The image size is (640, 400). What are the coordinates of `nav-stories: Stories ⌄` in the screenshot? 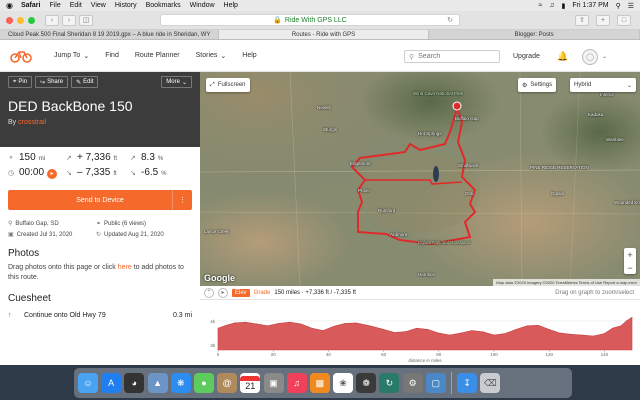 It's located at (211, 56).